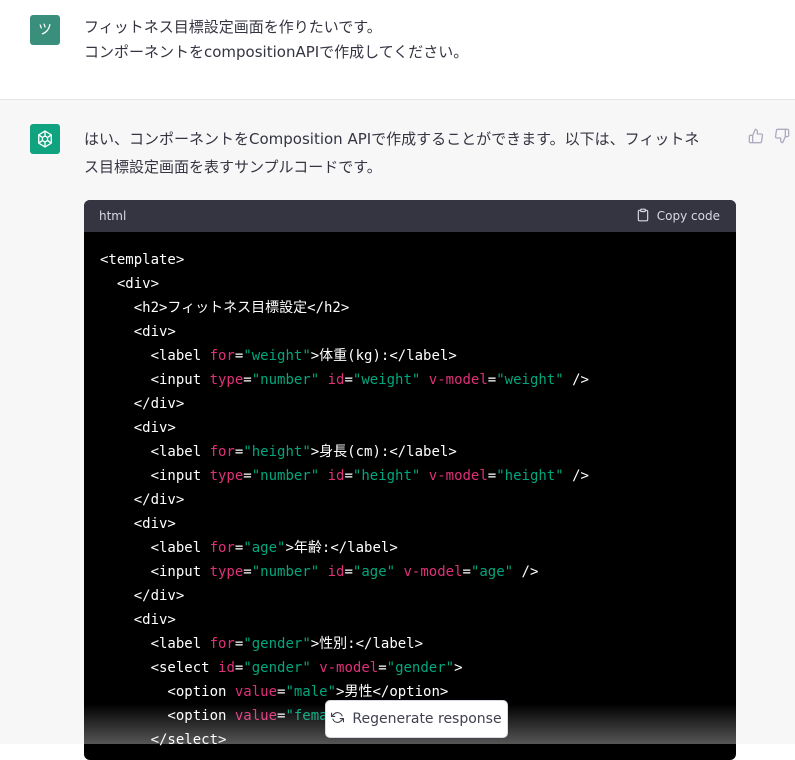 The height and width of the screenshot is (760, 795). I want to click on code-token: >性別:</label>, so click(367, 644).